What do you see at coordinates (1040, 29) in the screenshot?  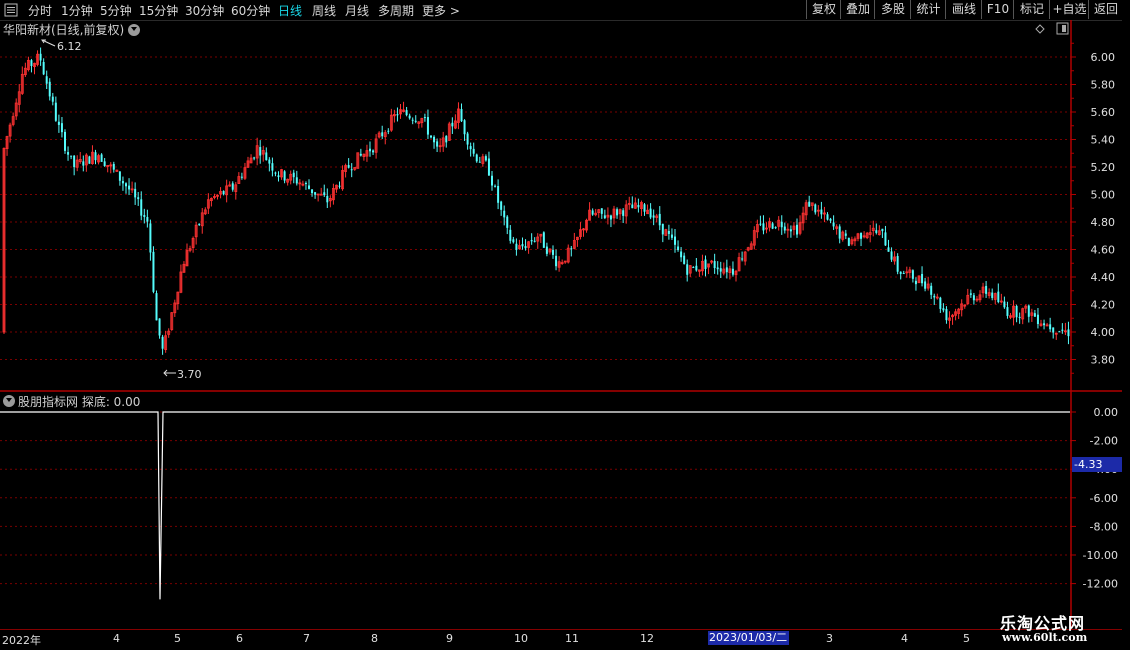 I see `diamond-icon` at bounding box center [1040, 29].